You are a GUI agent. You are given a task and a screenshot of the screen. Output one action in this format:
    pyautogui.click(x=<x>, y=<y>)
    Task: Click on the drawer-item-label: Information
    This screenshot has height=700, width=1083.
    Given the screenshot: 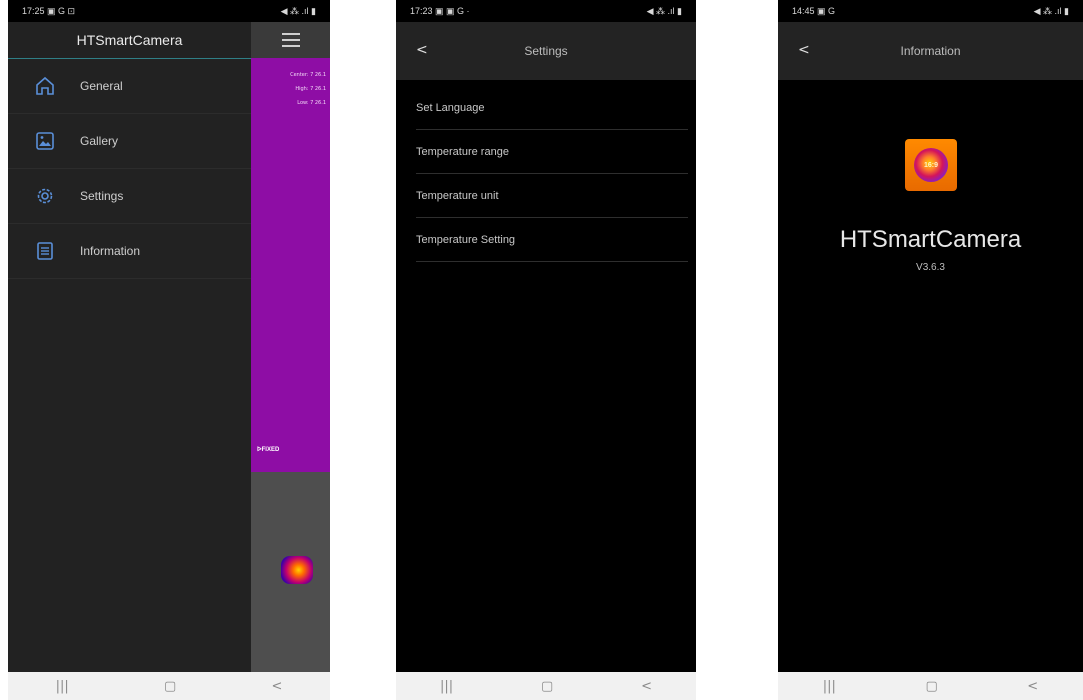 What is the action you would take?
    pyautogui.click(x=110, y=251)
    